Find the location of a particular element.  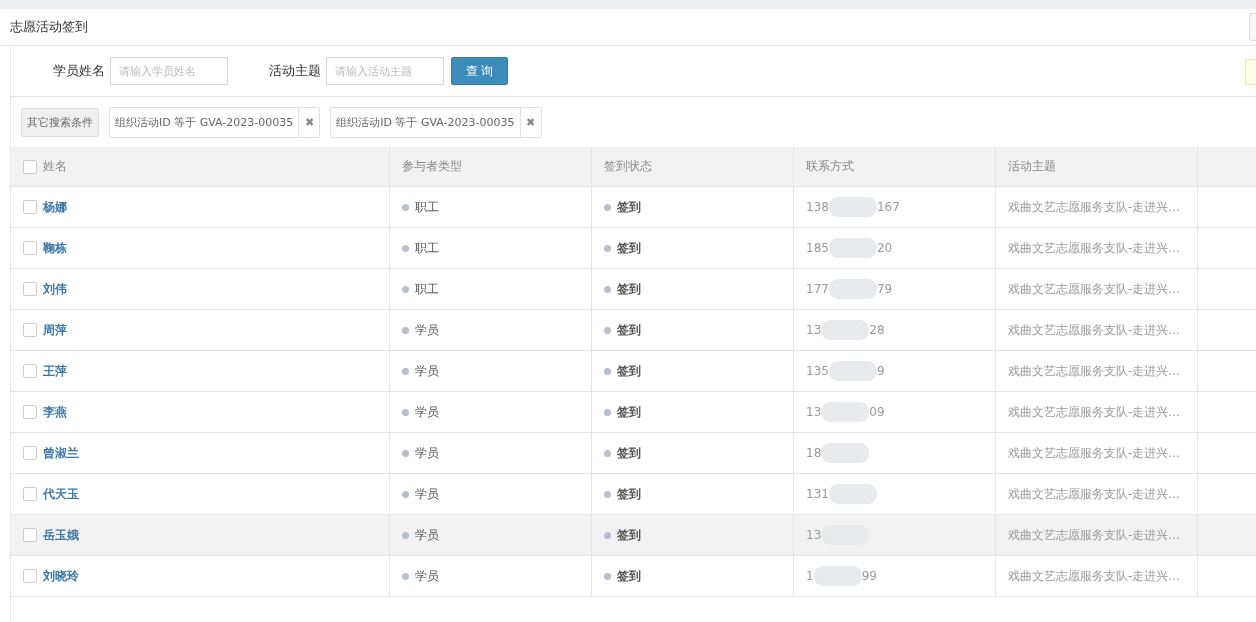

phone-text: 79 is located at coordinates (884, 289).